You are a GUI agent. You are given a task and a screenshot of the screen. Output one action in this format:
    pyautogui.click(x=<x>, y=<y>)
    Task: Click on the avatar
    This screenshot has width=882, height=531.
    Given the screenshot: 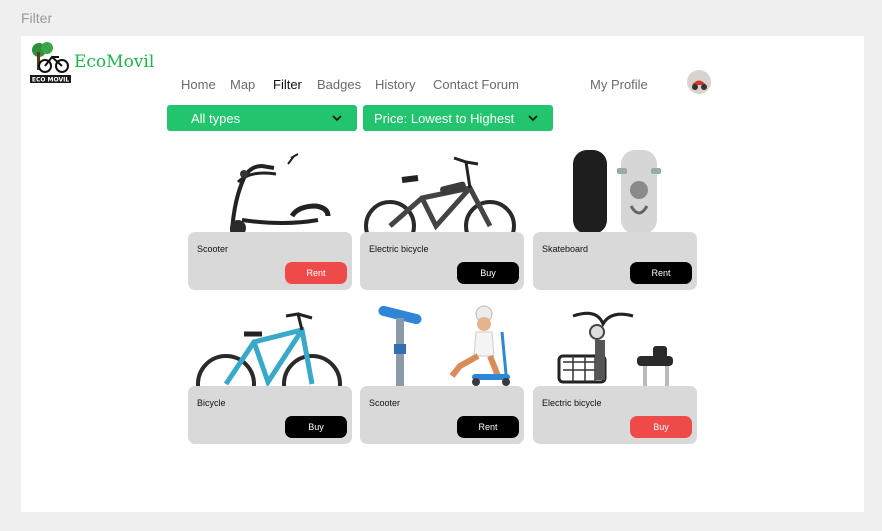 What is the action you would take?
    pyautogui.click(x=699, y=82)
    